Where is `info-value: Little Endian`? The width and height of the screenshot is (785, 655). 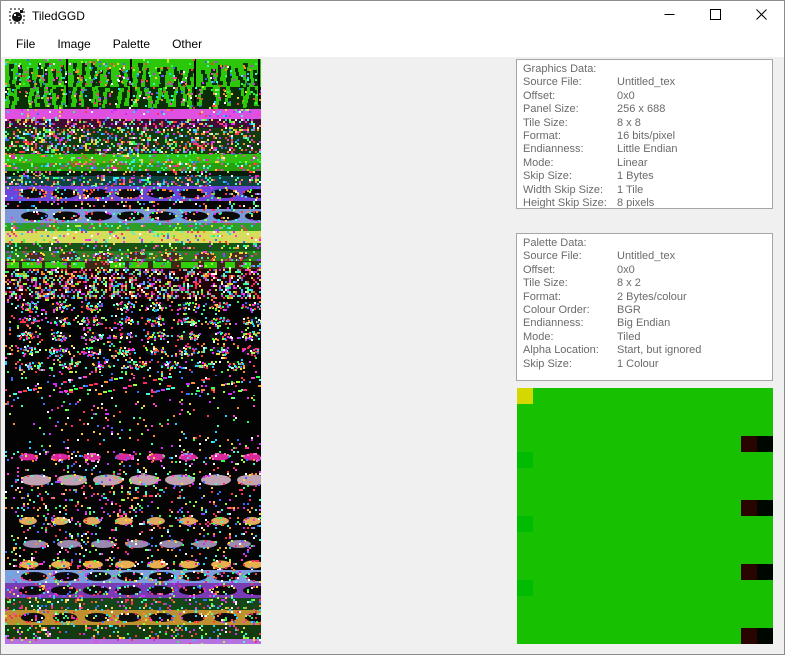
info-value: Little Endian is located at coordinates (647, 149).